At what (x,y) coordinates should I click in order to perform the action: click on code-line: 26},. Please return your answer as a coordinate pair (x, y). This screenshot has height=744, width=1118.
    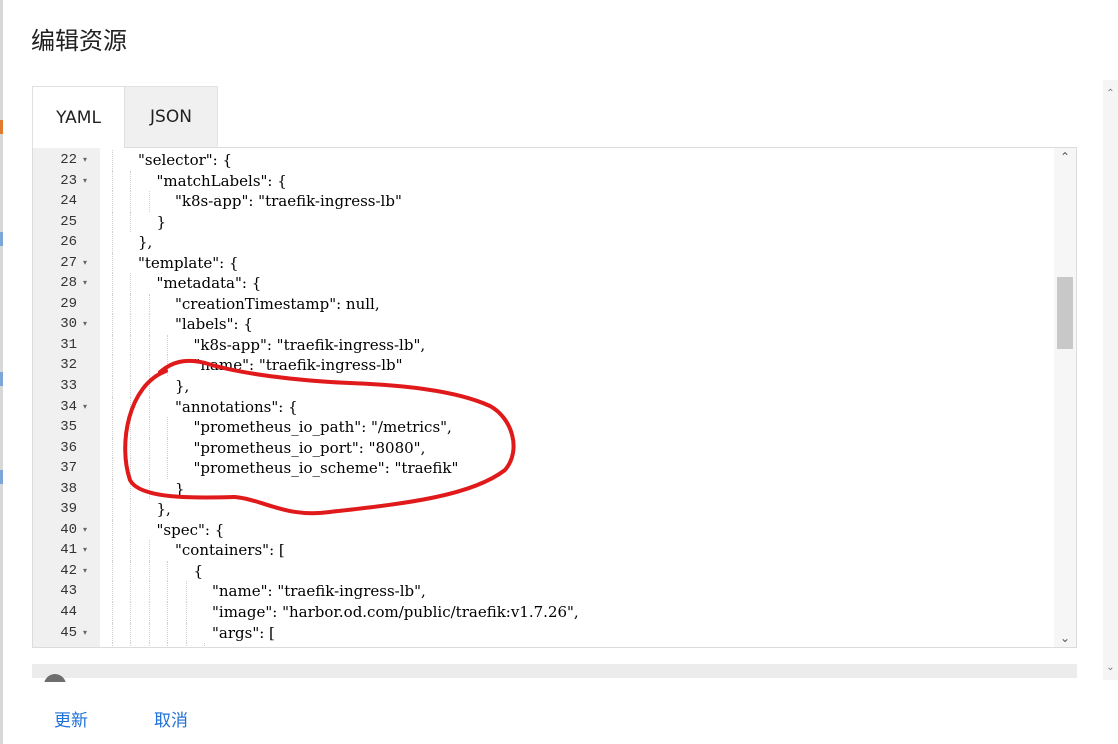
    Looking at the image, I should click on (557, 242).